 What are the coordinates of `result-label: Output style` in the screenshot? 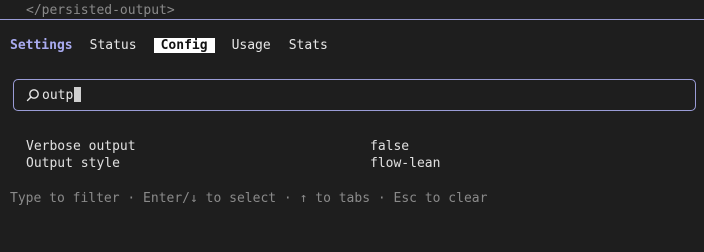 It's located at (73, 163).